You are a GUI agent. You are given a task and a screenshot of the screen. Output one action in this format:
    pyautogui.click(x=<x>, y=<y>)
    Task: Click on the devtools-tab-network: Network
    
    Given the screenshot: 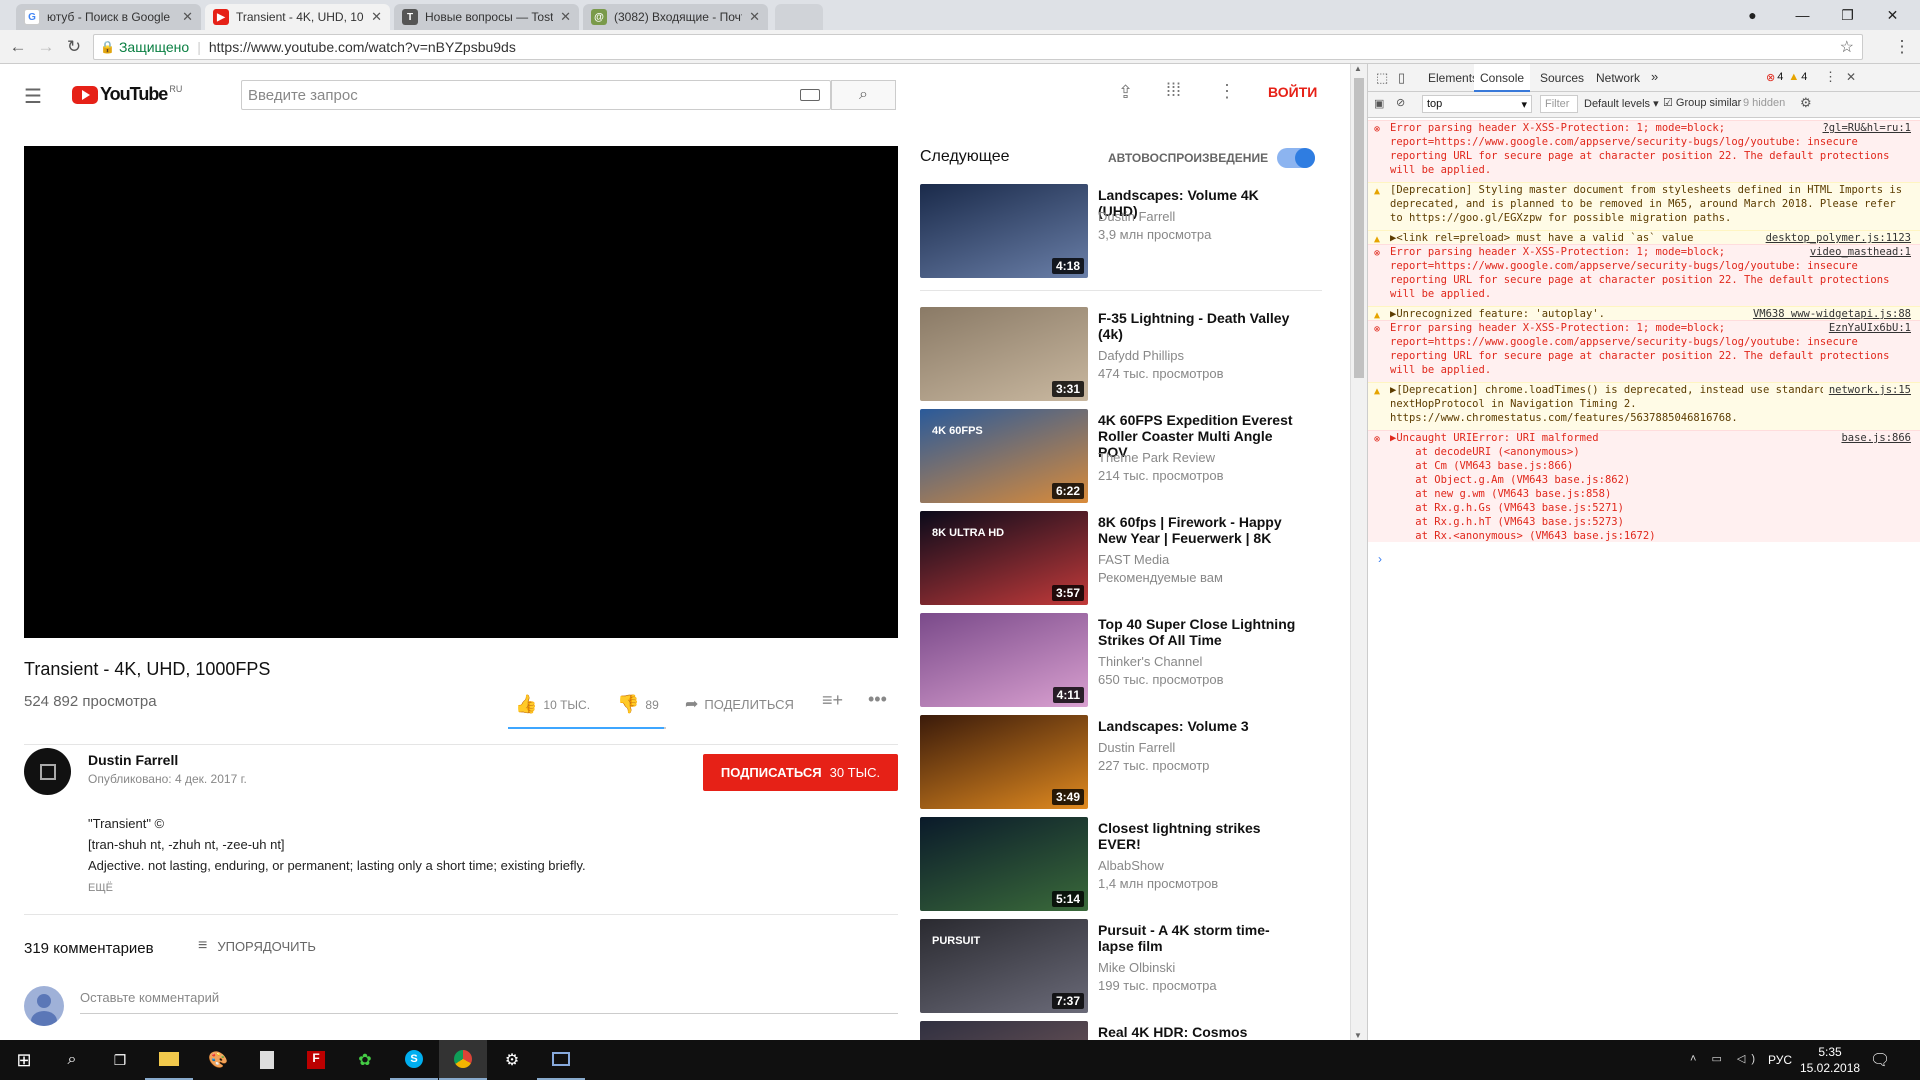 What is the action you would take?
    pyautogui.click(x=1618, y=78)
    